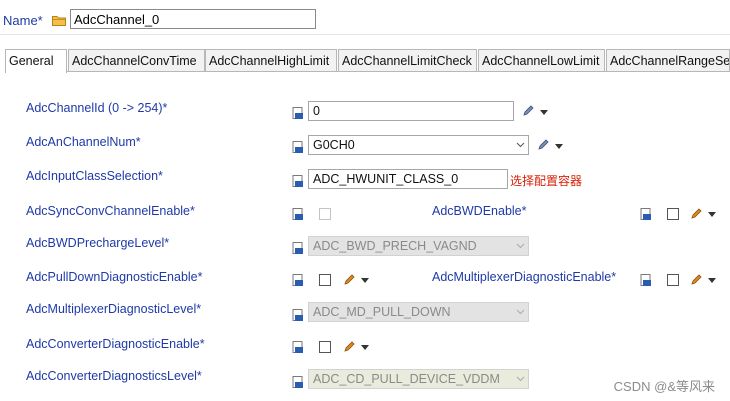 Image resolution: width=730 pixels, height=401 pixels. I want to click on conv-diag-level-select: ADC_CD_PULL_DEVICE_VDDM, so click(418, 379).